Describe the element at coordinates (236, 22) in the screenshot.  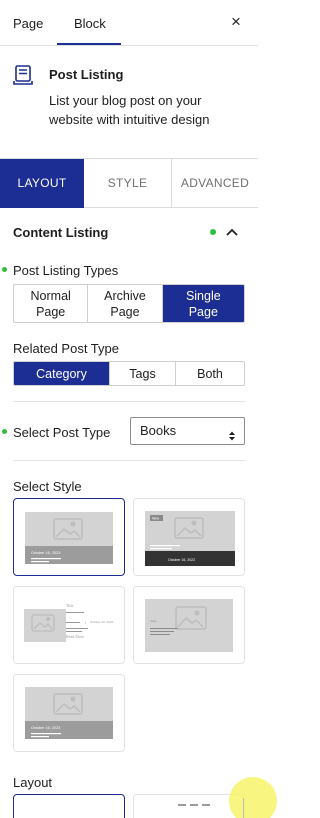
I see `close-button: ×` at that location.